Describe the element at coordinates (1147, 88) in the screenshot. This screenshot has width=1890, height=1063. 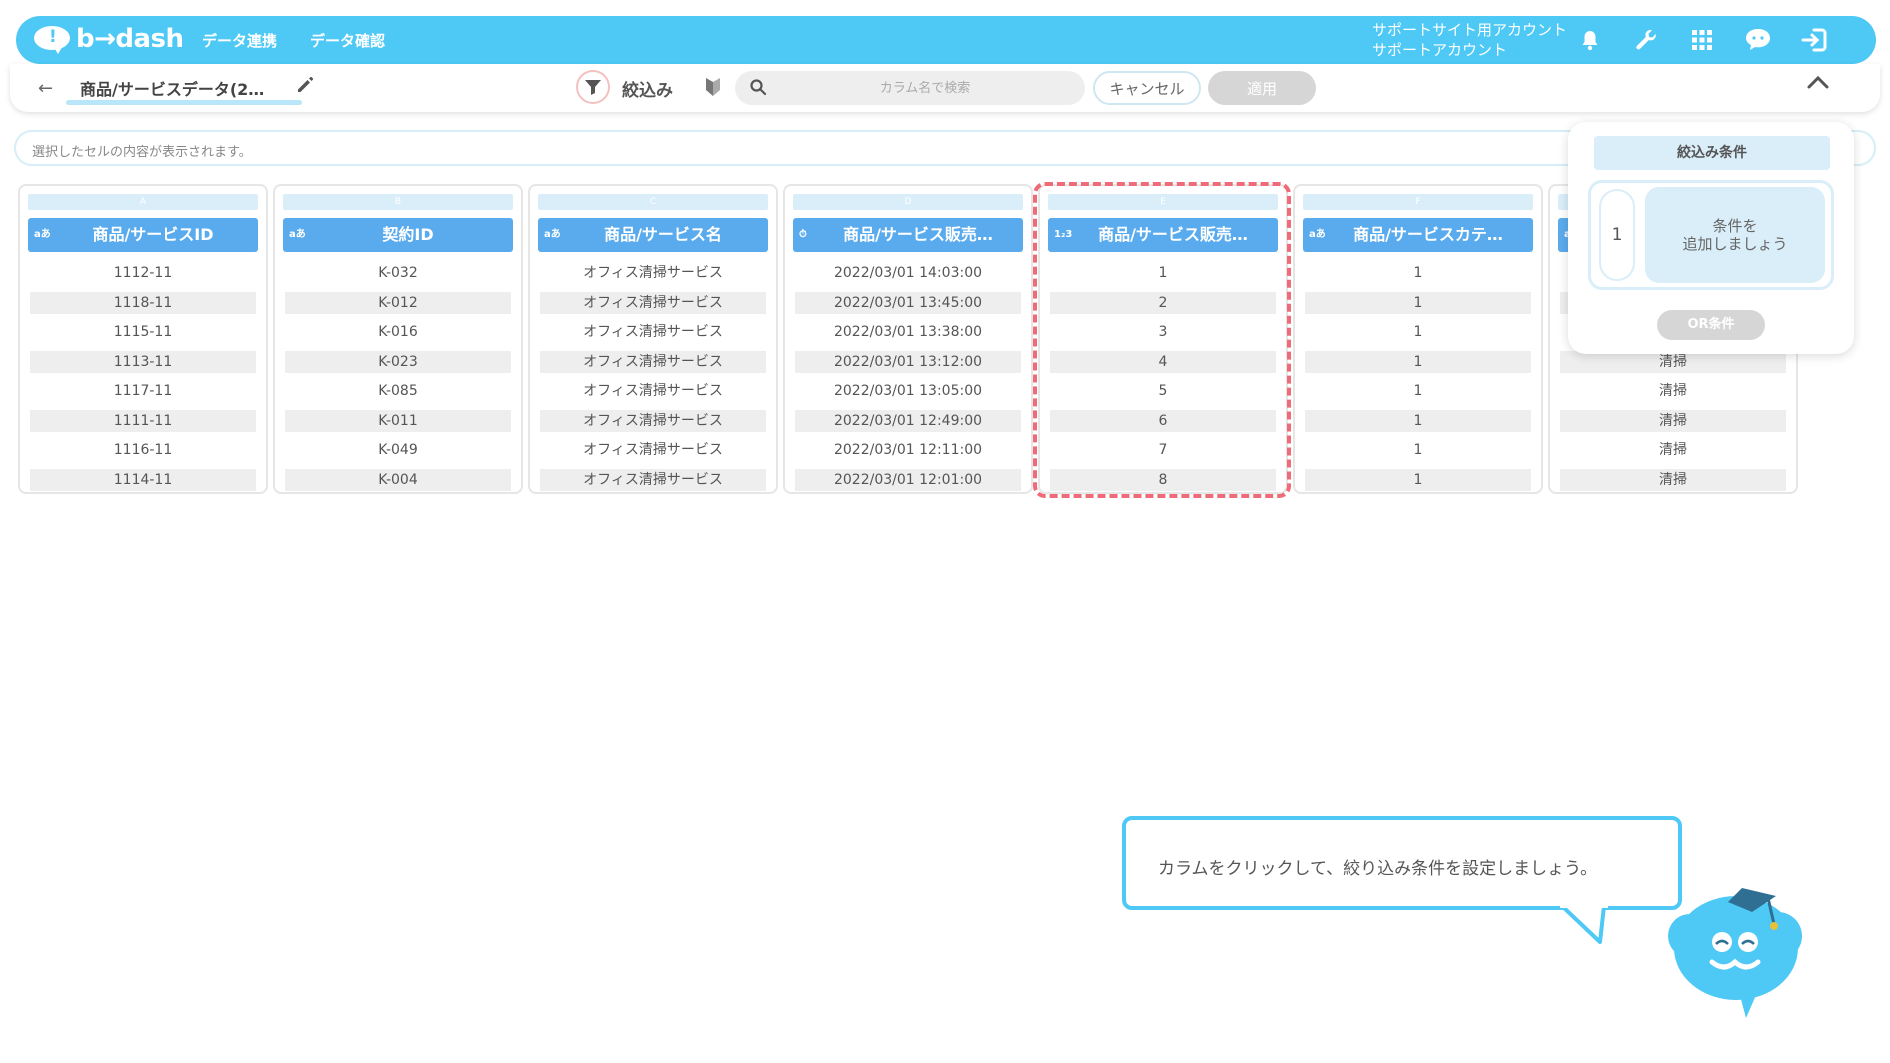
I see `cancel-button: キャンセル` at that location.